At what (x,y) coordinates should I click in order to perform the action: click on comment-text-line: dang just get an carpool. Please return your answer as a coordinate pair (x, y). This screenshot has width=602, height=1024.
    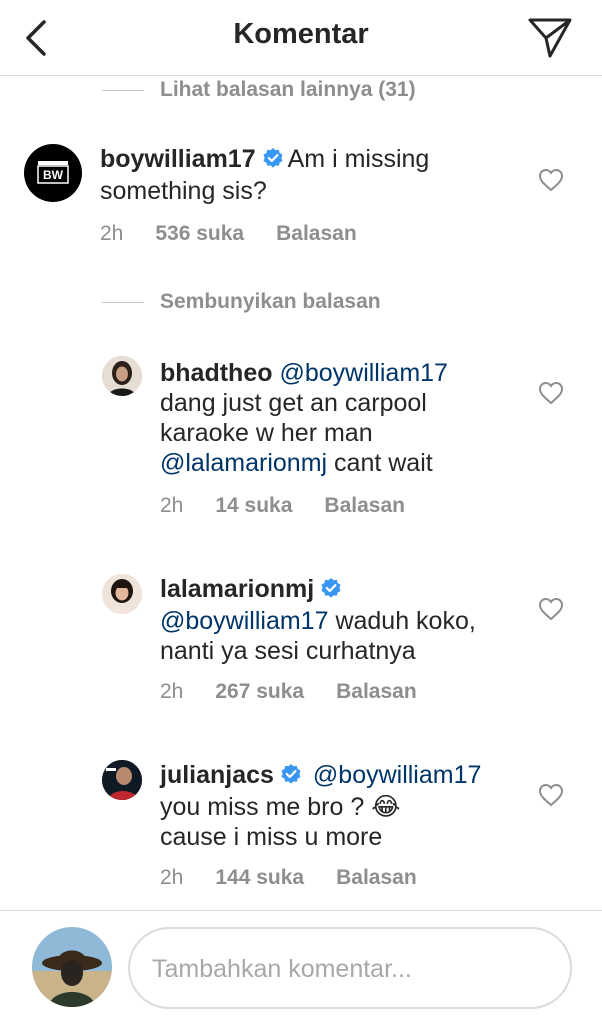
    Looking at the image, I should click on (293, 403).